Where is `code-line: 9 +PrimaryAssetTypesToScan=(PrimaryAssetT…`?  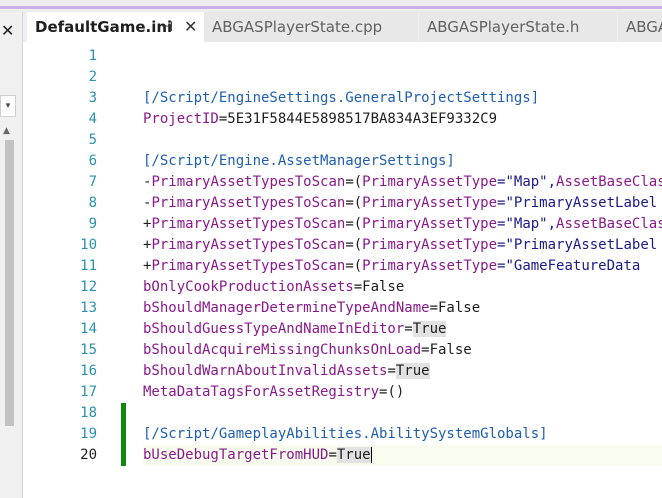 code-line: 9 +PrimaryAssetTypesToScan=(PrimaryAssetT… is located at coordinates (344, 224).